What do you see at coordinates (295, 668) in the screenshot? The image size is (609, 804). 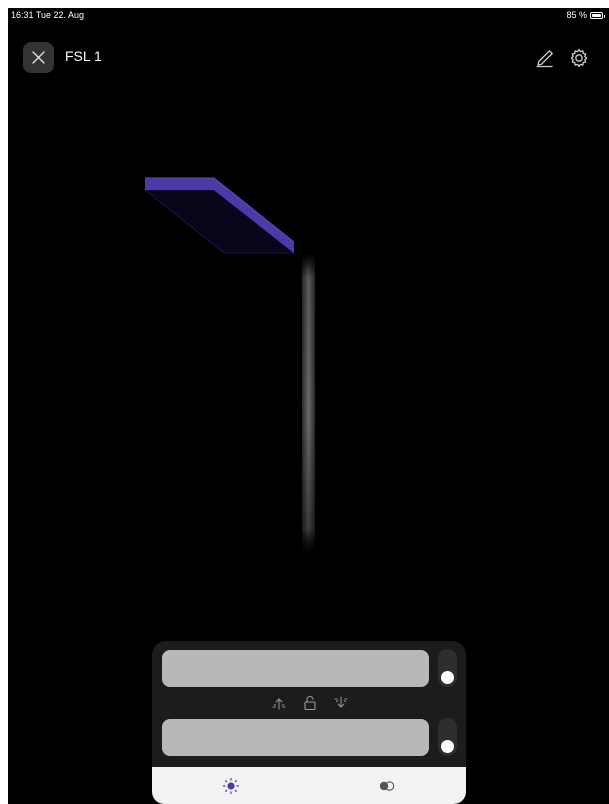 I see `upper-light-slider` at bounding box center [295, 668].